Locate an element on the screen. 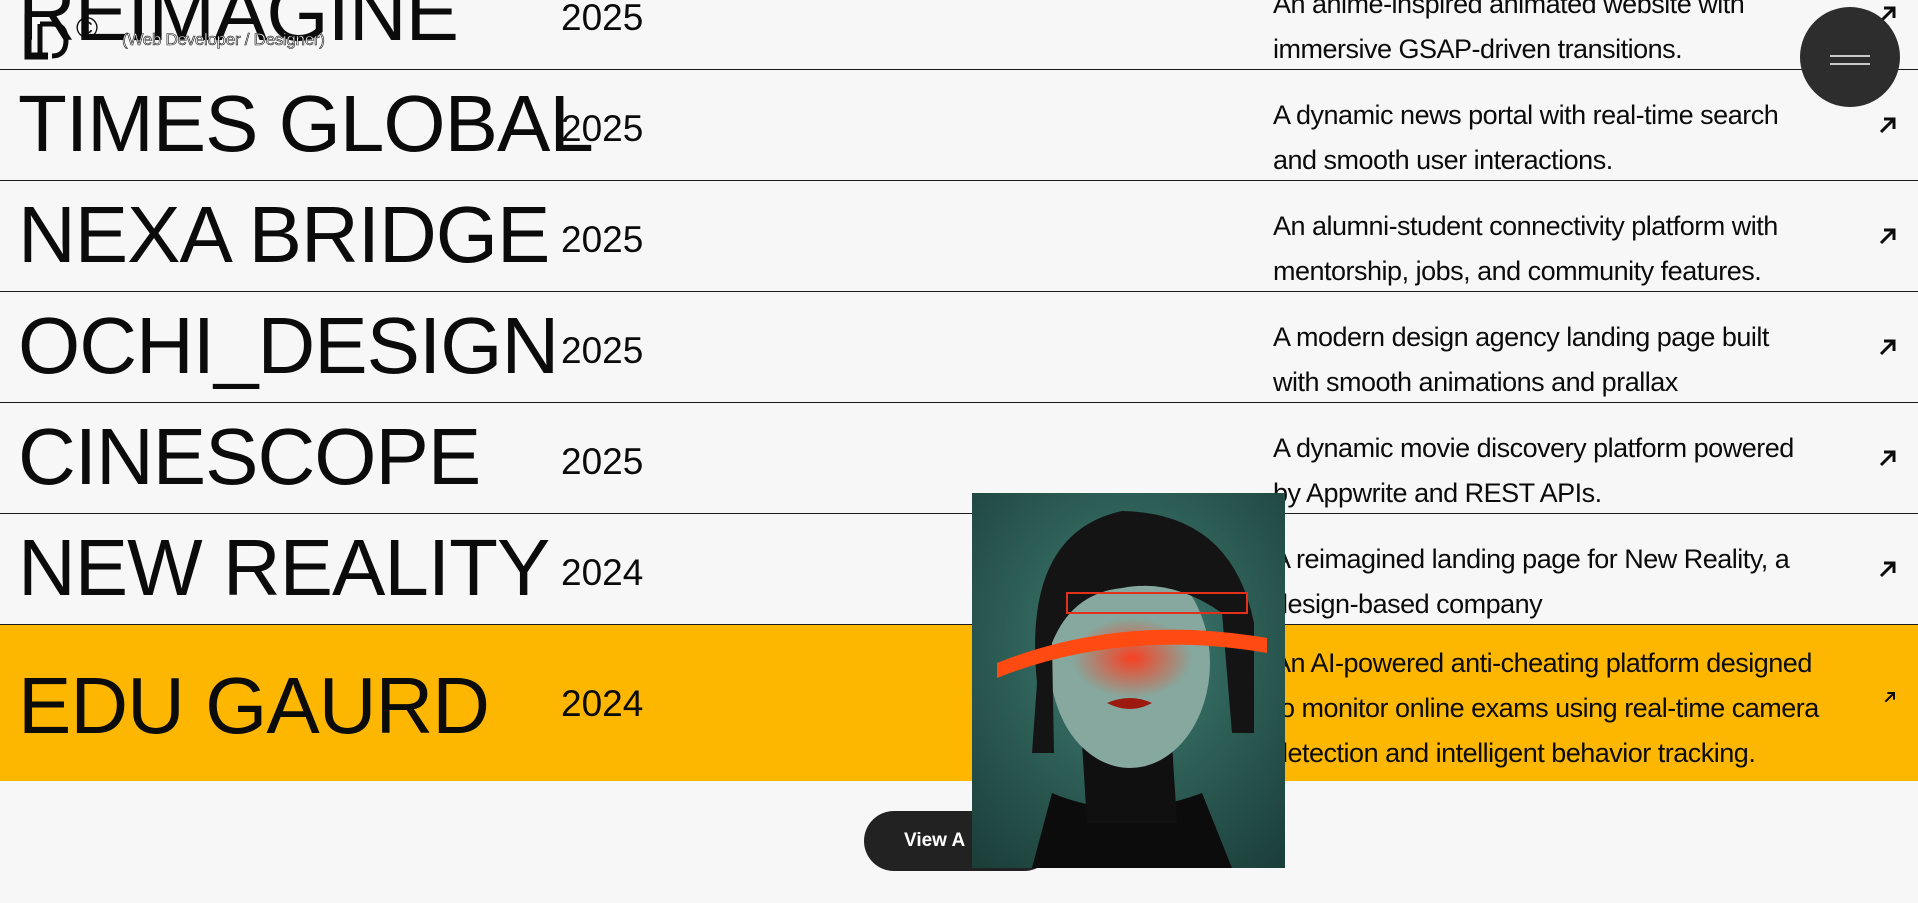 This screenshot has height=903, width=1918. description-line: with smooth animations and prallax is located at coordinates (1475, 382).